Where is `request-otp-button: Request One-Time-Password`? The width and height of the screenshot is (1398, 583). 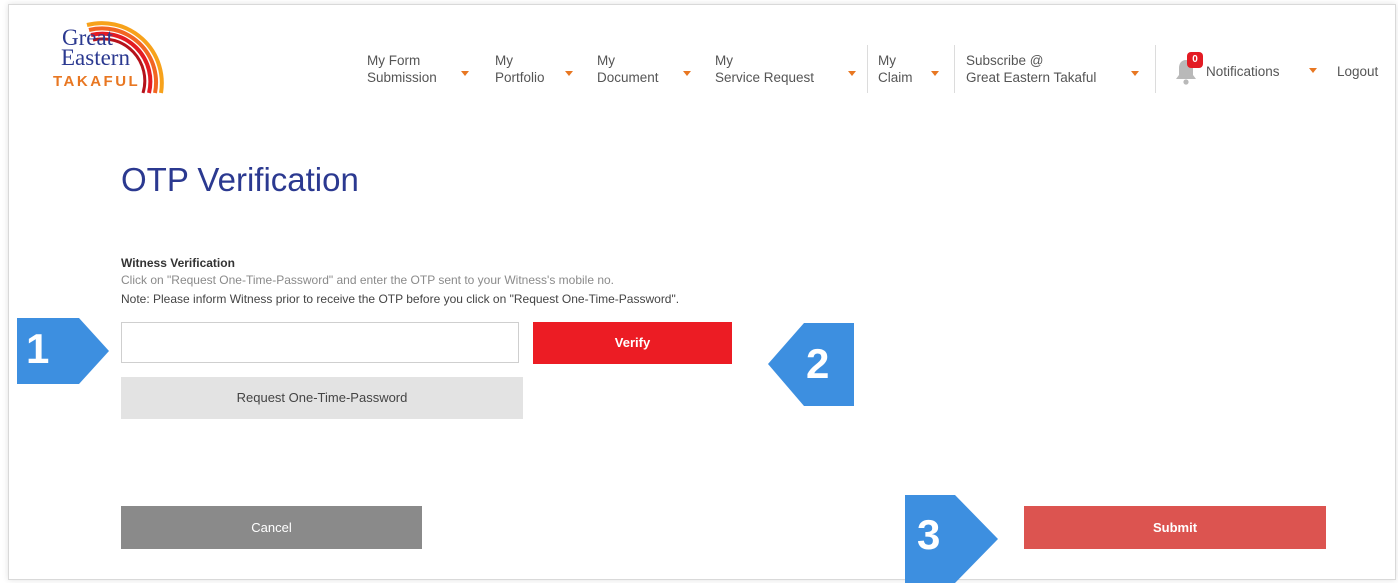
request-otp-button: Request One-Time-Password is located at coordinates (322, 398).